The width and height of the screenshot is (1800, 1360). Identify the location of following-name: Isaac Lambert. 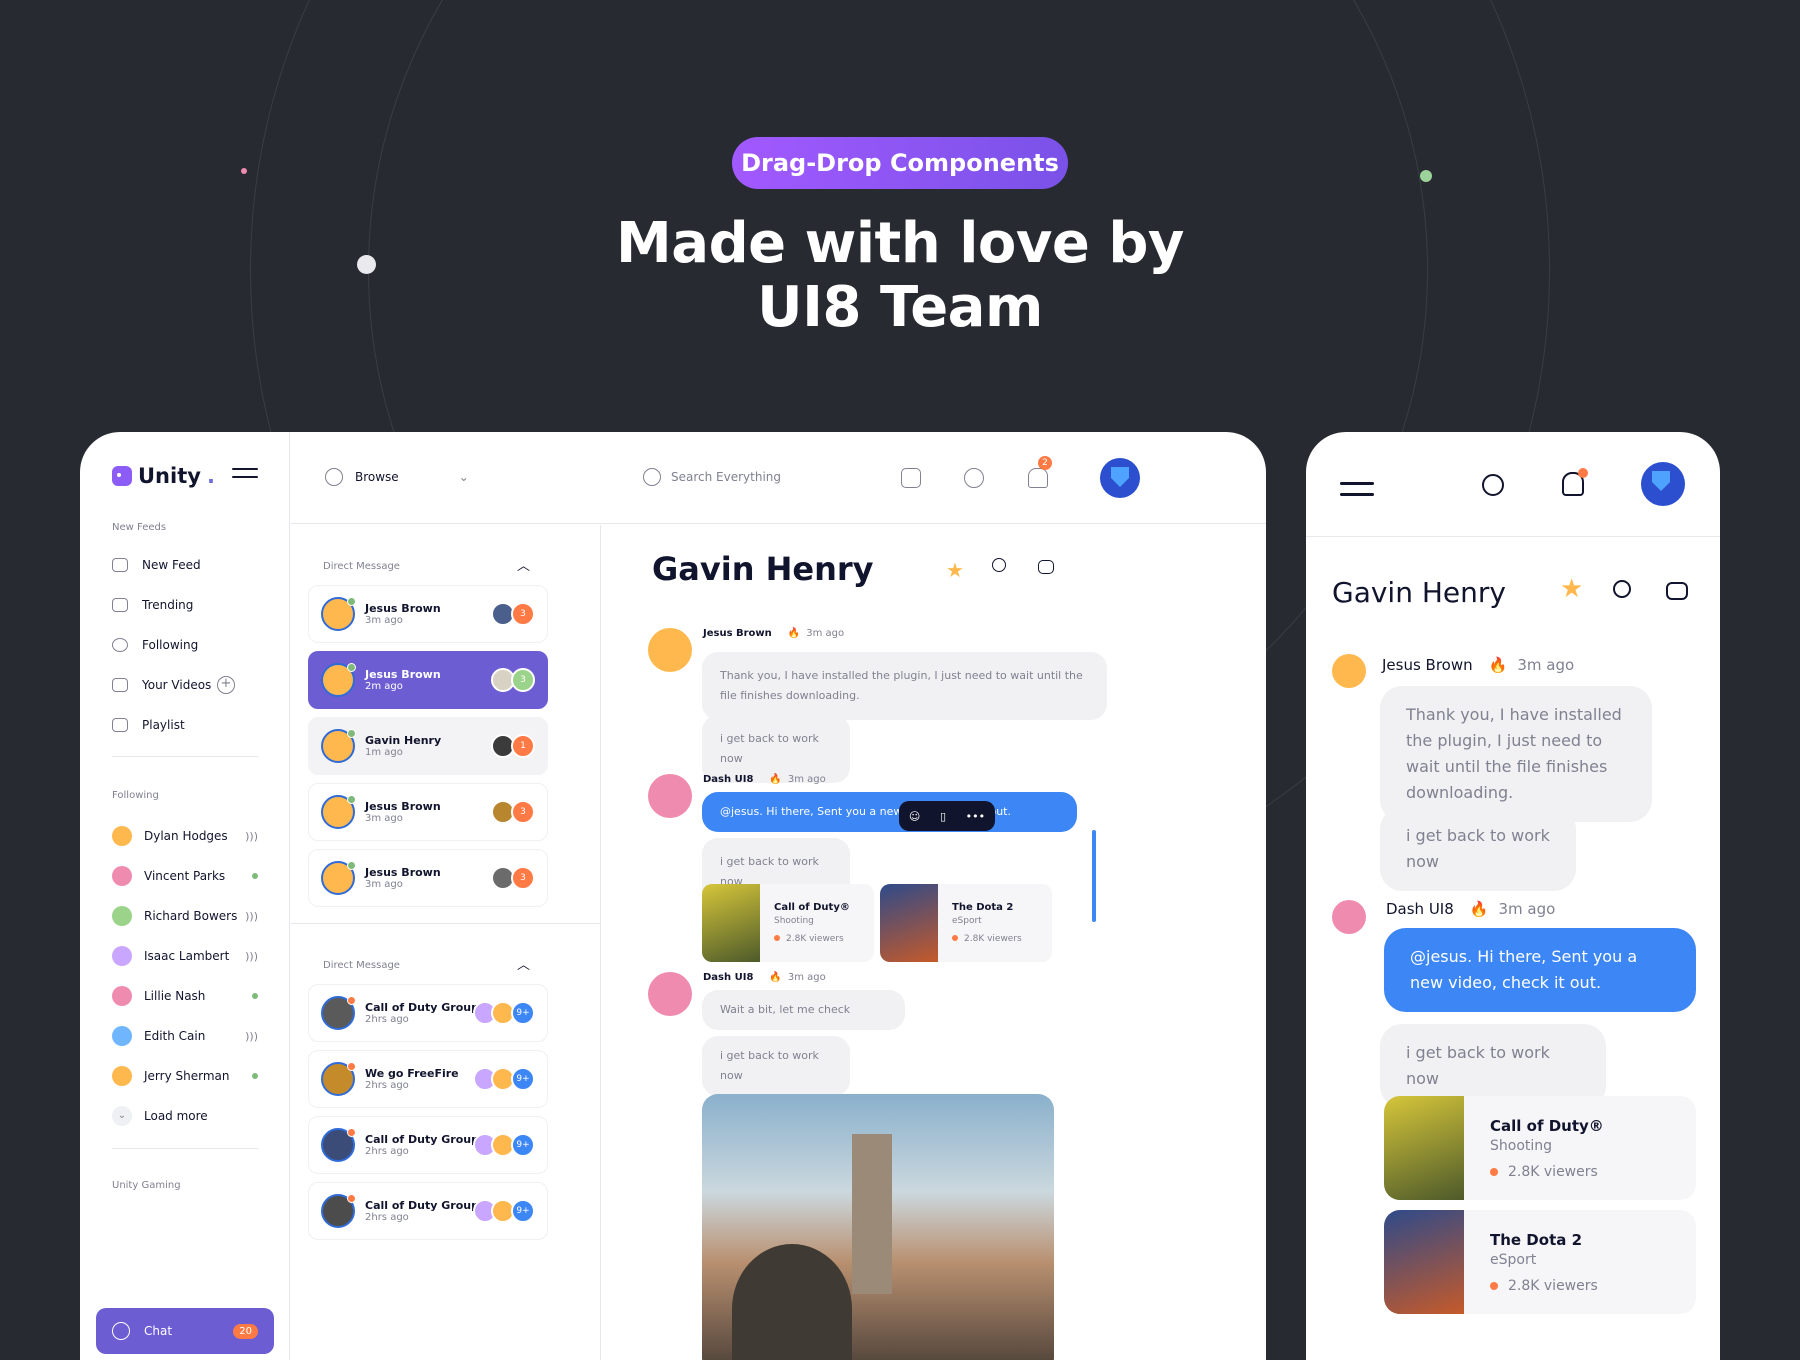
(187, 956).